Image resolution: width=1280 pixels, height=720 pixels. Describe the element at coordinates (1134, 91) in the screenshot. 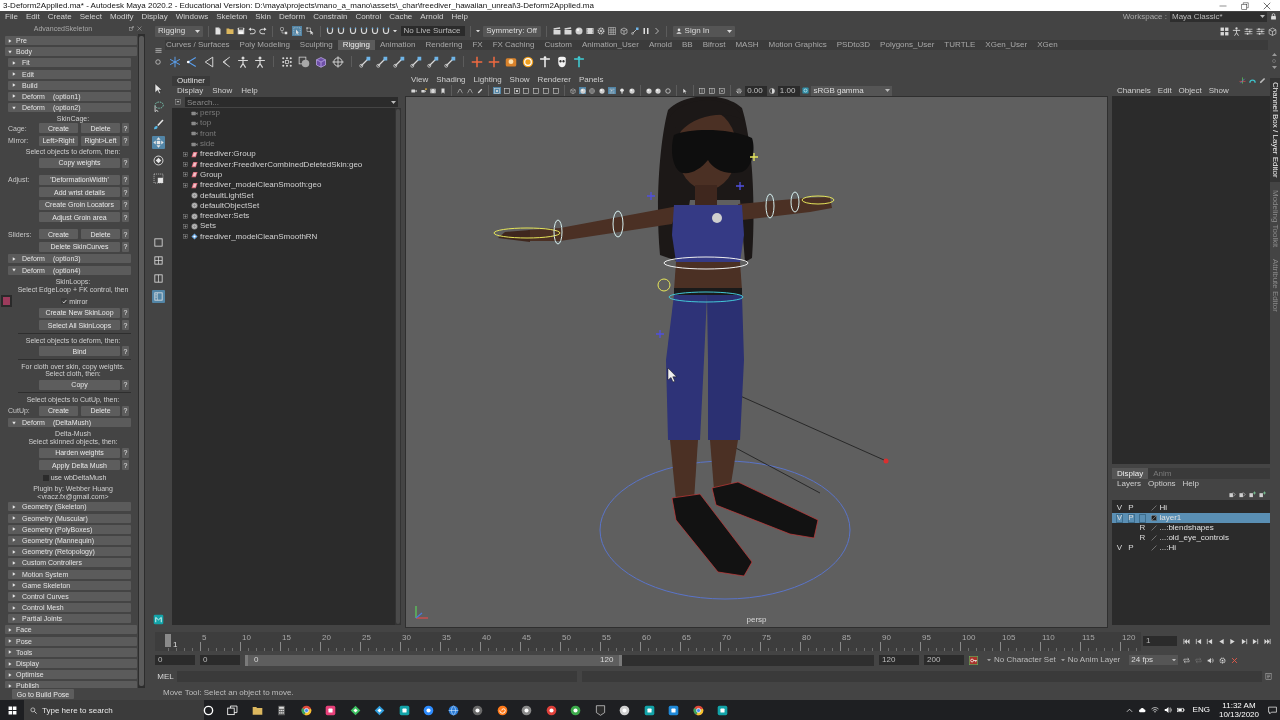

I see `menu-item: Channels` at that location.